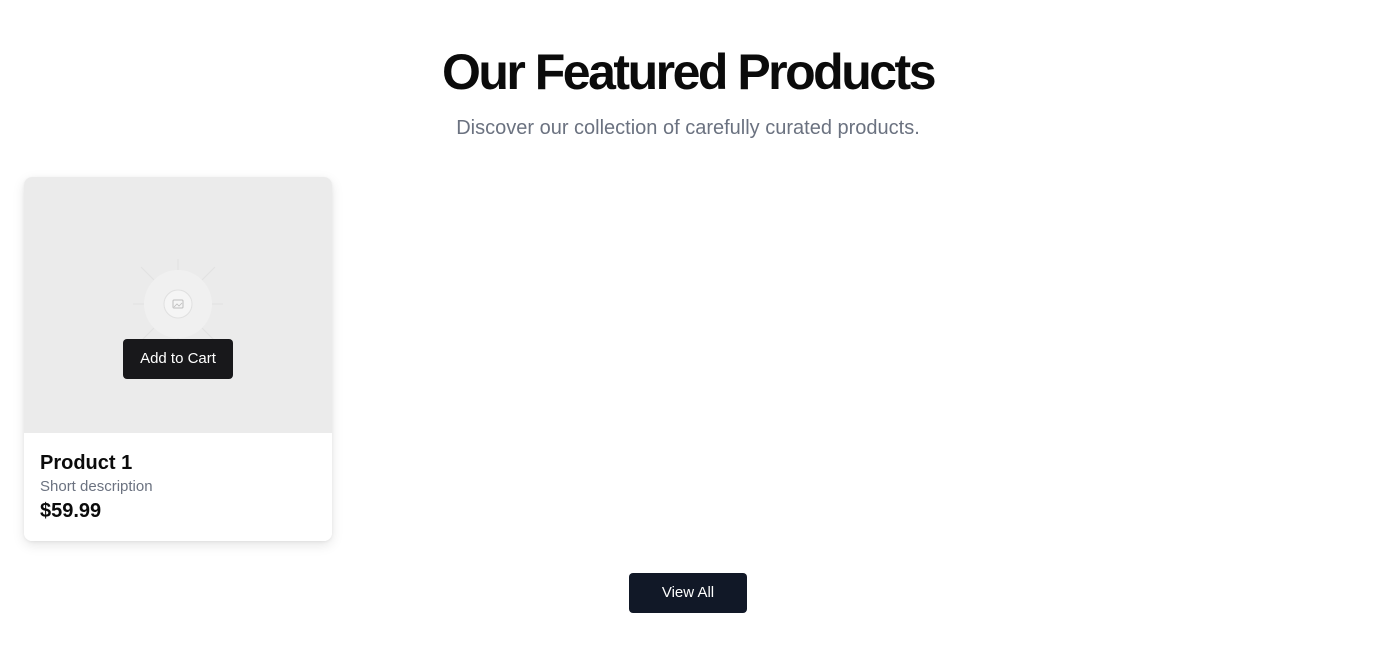 Image resolution: width=1376 pixels, height=661 pixels. What do you see at coordinates (689, 72) in the screenshot?
I see `section-title: Our Featured Products` at bounding box center [689, 72].